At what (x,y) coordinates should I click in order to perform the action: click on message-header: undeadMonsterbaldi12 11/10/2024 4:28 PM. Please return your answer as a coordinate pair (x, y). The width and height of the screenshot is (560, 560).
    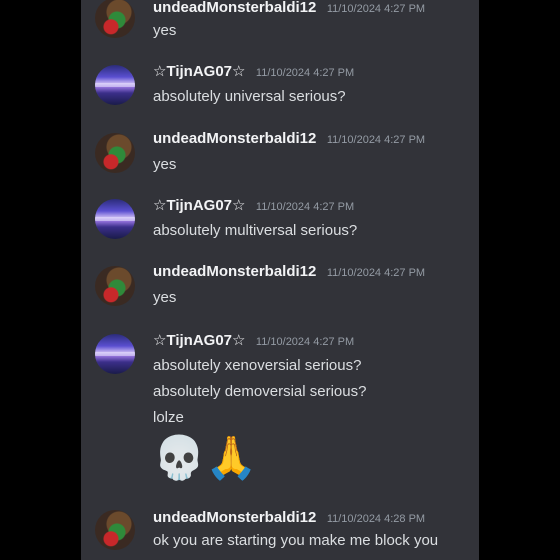
    Looking at the image, I should click on (289, 518).